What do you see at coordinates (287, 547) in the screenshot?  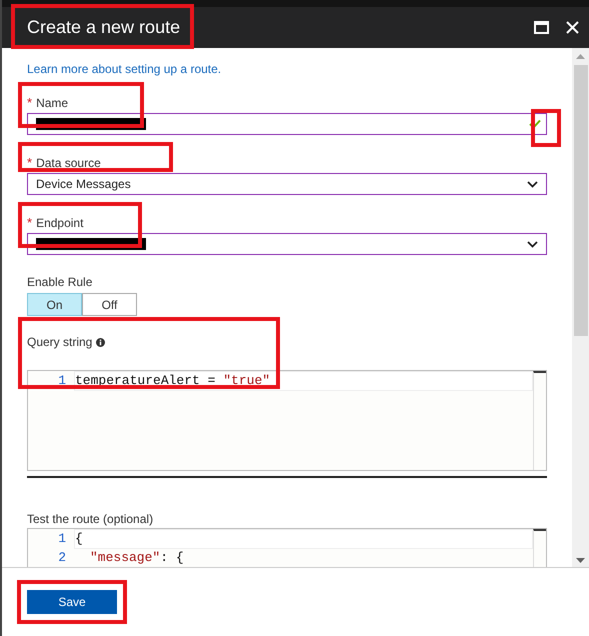 I see `code-editor: 1 { 2 "message": {` at bounding box center [287, 547].